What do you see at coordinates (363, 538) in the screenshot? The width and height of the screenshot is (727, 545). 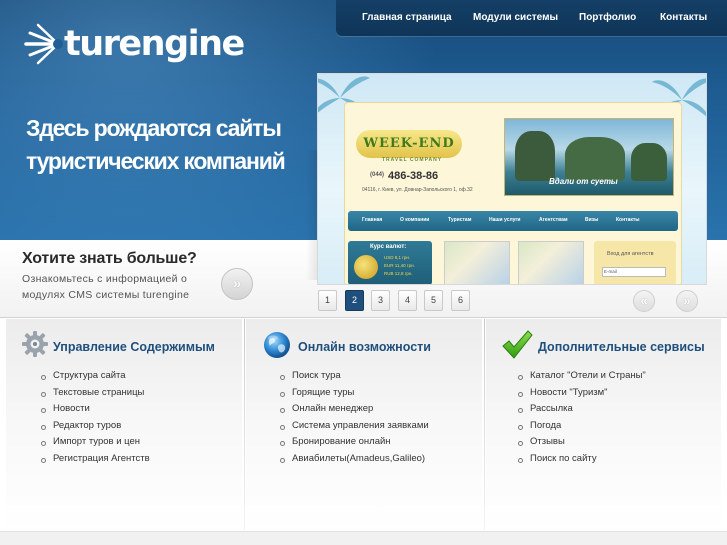 I see `footer-band` at bounding box center [363, 538].